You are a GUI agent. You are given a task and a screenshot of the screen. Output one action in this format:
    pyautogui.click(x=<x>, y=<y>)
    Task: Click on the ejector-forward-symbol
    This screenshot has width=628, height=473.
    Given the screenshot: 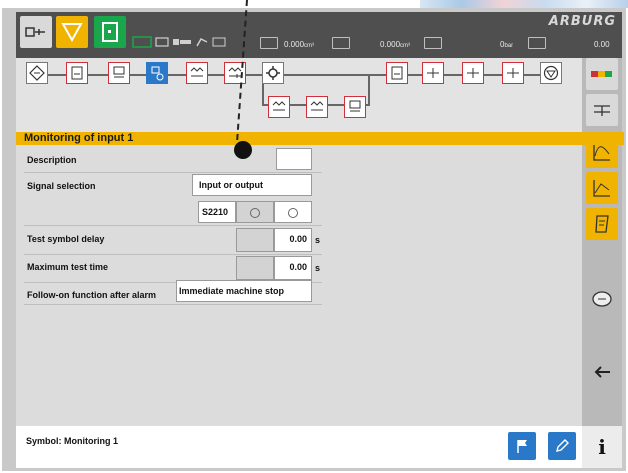 What is the action you would take?
    pyautogui.click(x=433, y=73)
    